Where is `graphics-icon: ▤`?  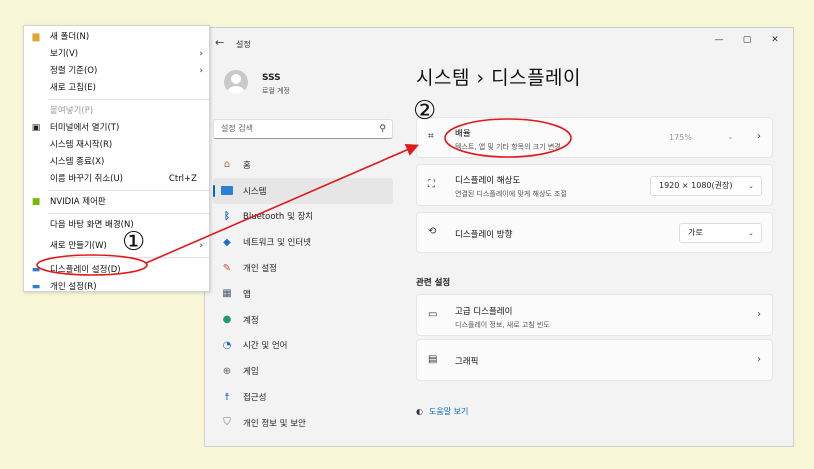 graphics-icon: ▤ is located at coordinates (433, 359).